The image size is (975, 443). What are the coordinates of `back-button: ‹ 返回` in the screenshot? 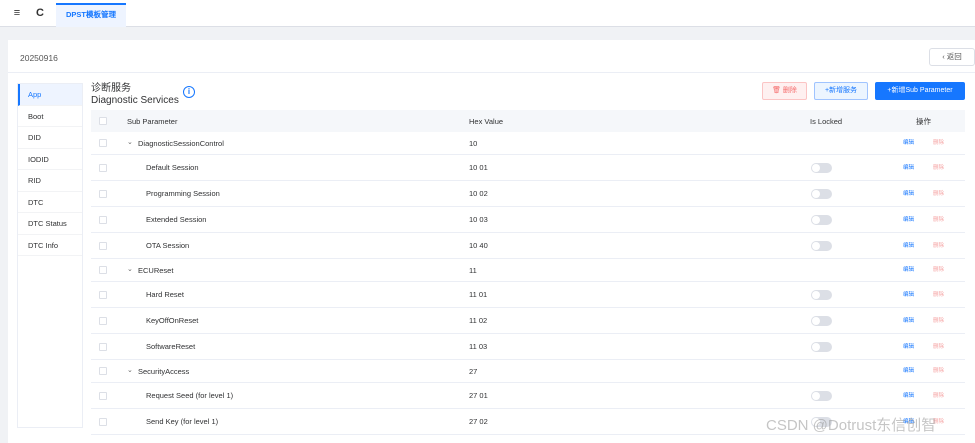 It's located at (952, 57).